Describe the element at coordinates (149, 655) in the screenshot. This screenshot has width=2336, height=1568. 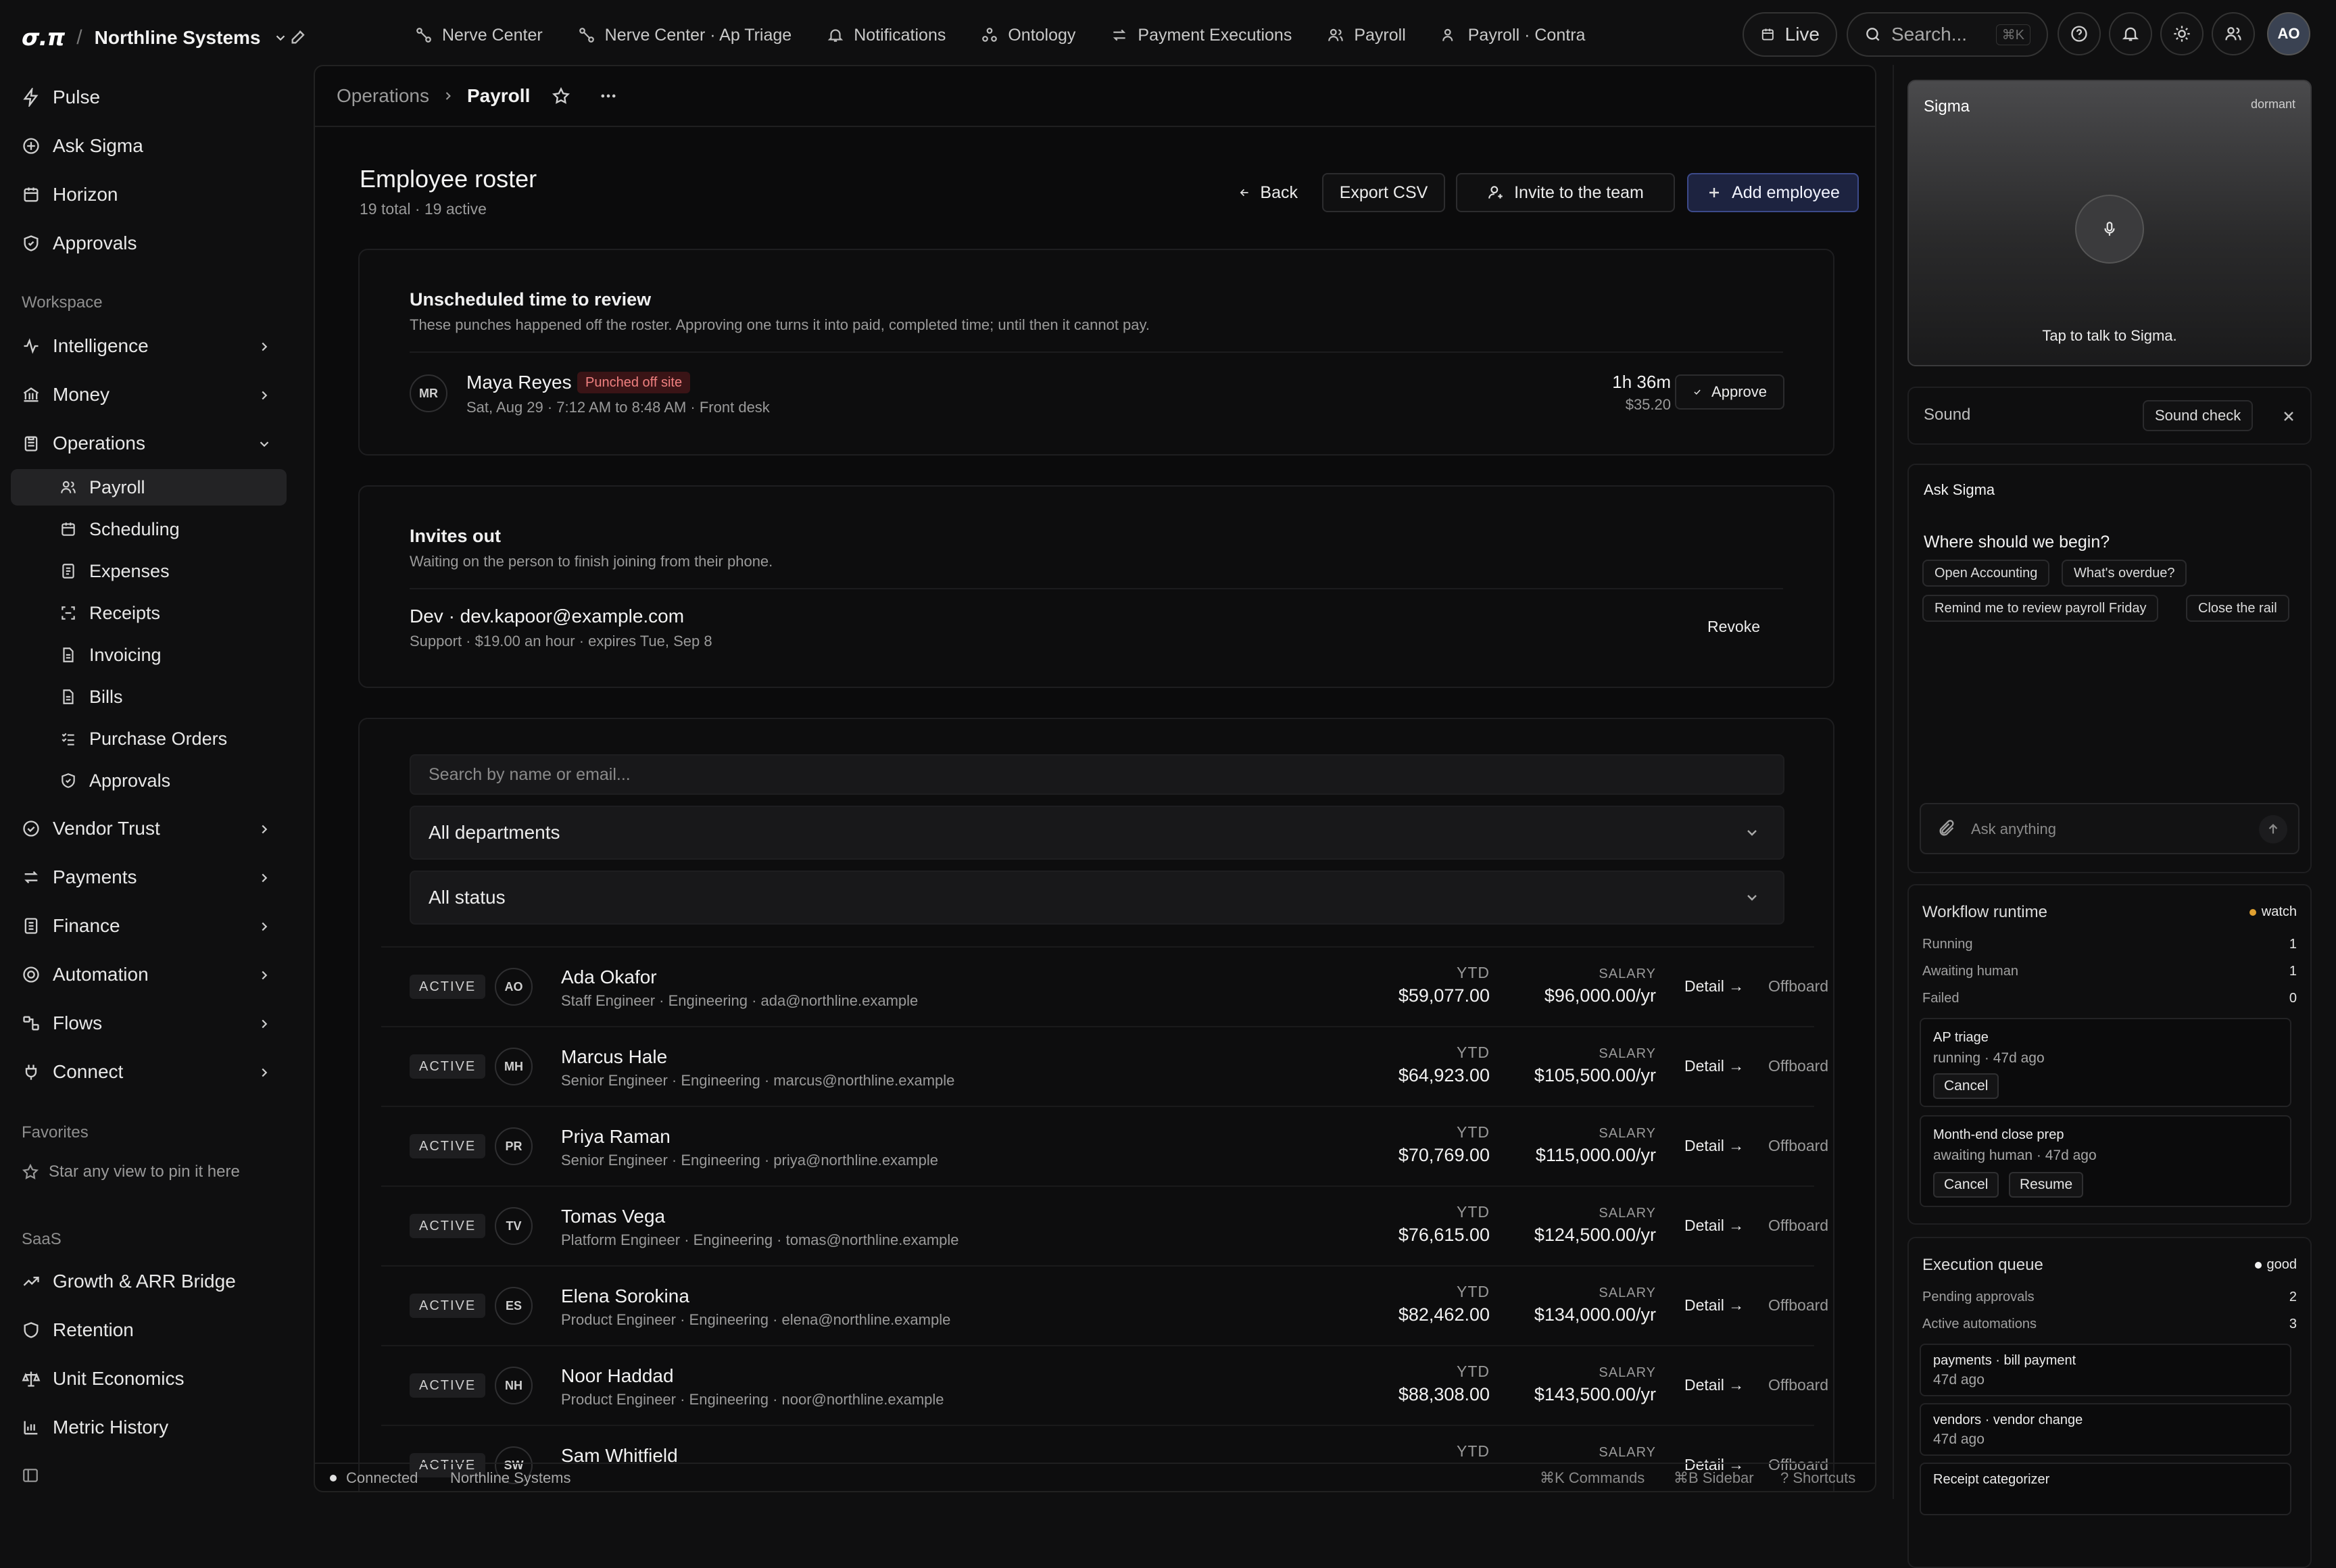
I see `sidebar-item-invoicing: Invoicing` at that location.